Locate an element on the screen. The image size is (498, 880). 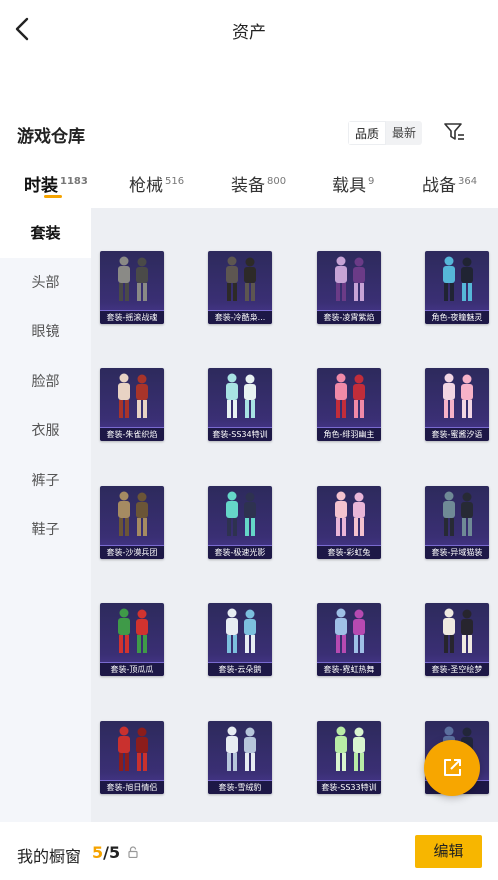
tab-weapons: 枪械 516 is located at coordinates (156, 183).